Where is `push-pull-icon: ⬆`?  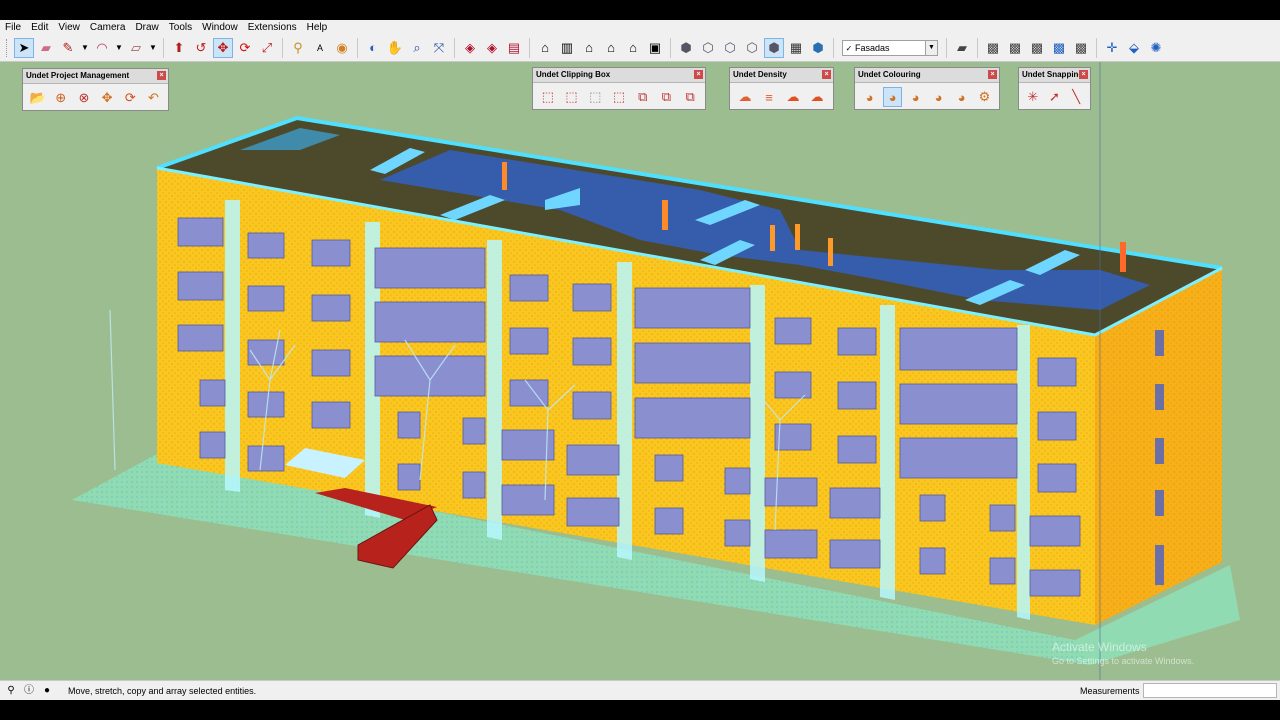 push-pull-icon: ⬆ is located at coordinates (179, 48).